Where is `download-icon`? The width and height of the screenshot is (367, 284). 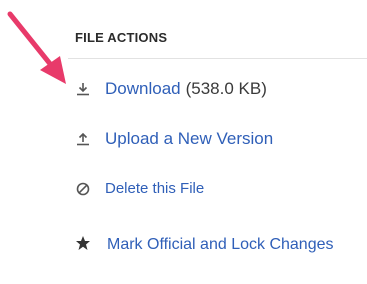
download-icon is located at coordinates (83, 89).